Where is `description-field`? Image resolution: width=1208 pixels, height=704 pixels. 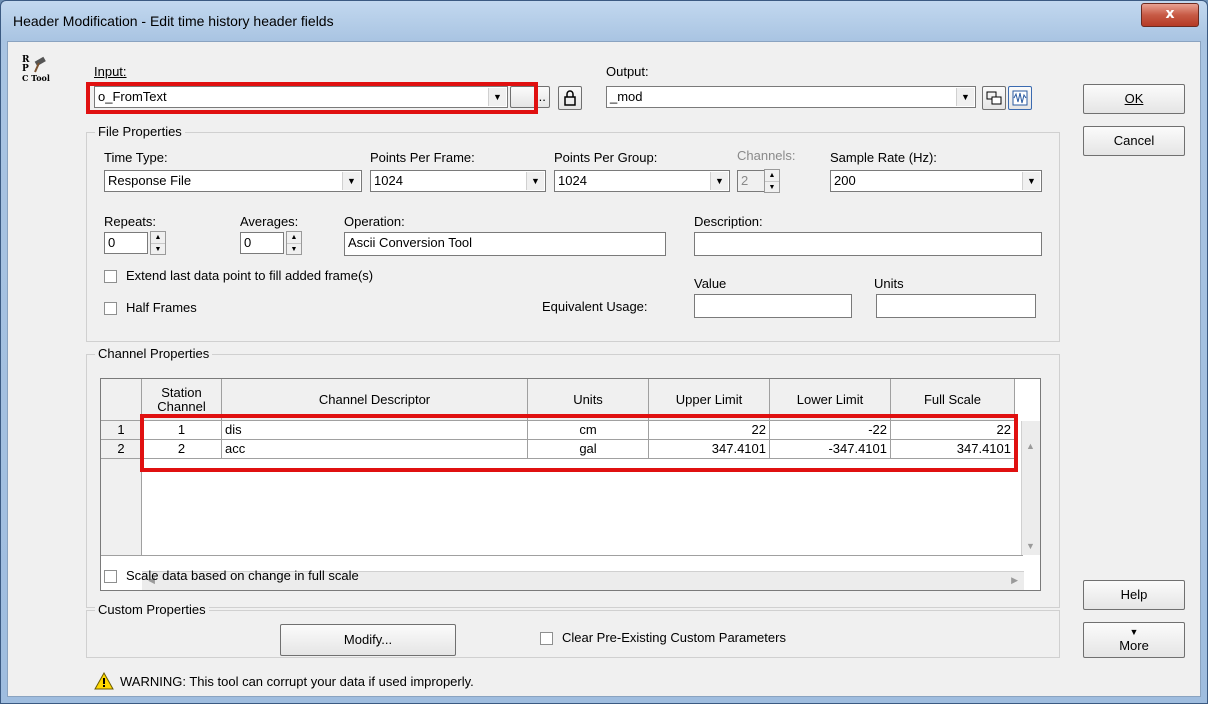 description-field is located at coordinates (868, 244).